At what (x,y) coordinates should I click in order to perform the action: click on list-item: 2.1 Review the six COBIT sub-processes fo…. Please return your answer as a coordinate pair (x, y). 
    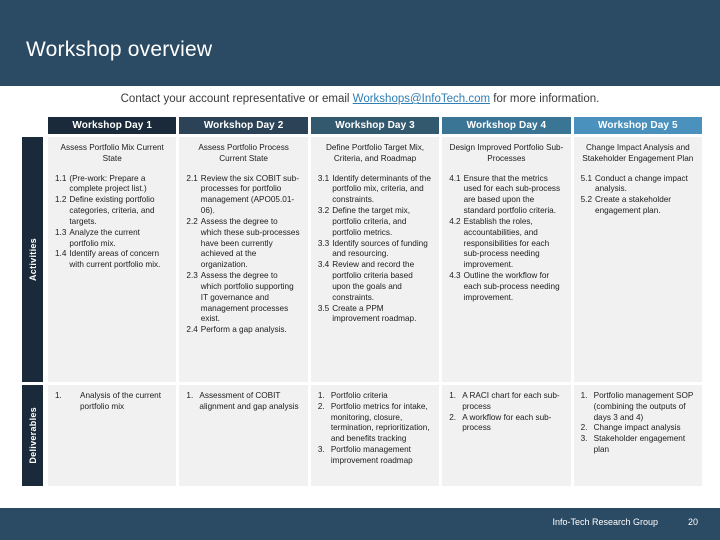
    Looking at the image, I should click on (243, 195).